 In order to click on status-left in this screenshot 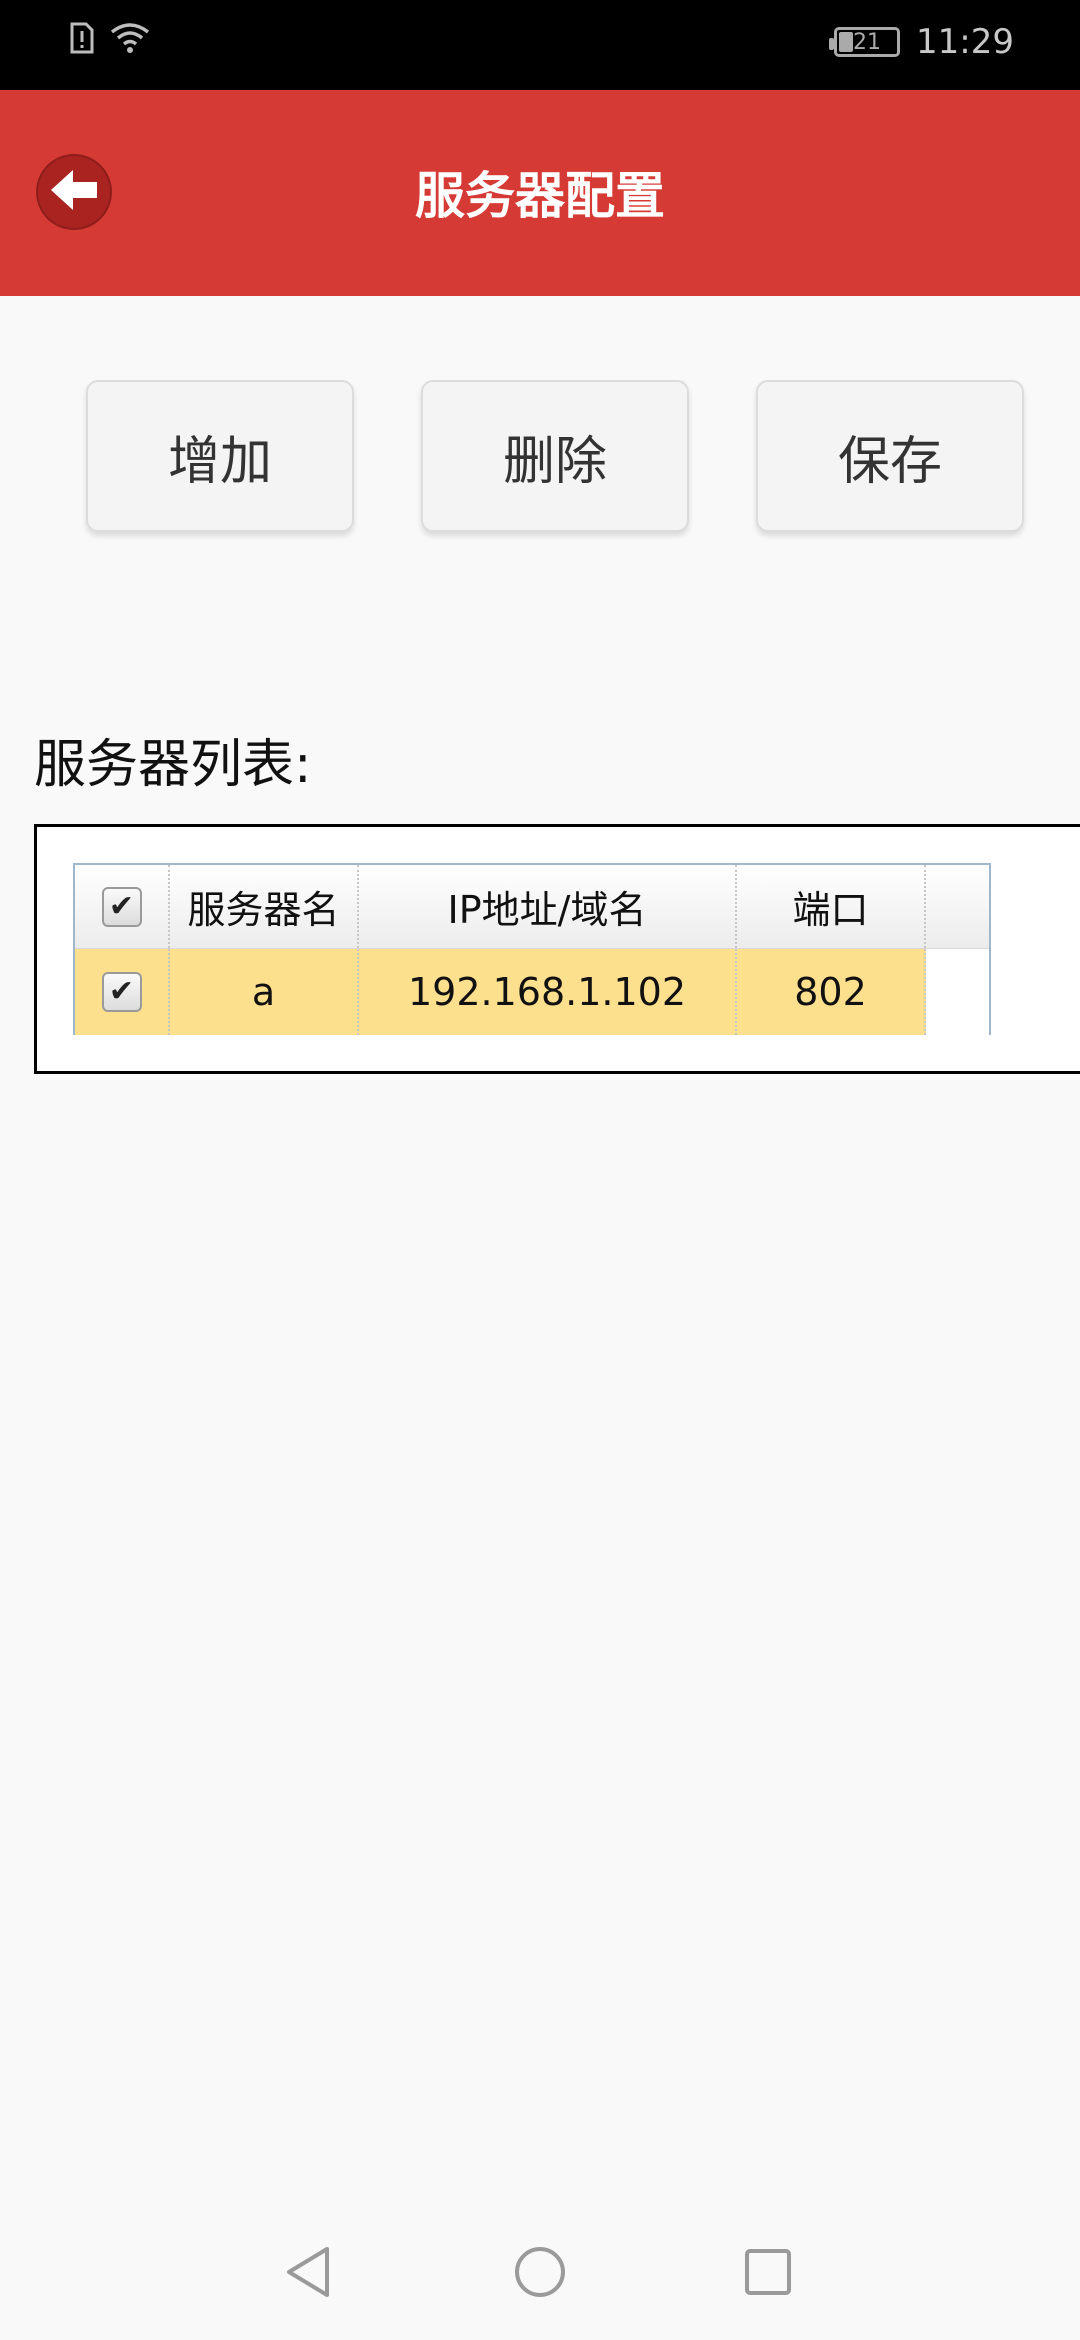, I will do `click(109, 40)`.